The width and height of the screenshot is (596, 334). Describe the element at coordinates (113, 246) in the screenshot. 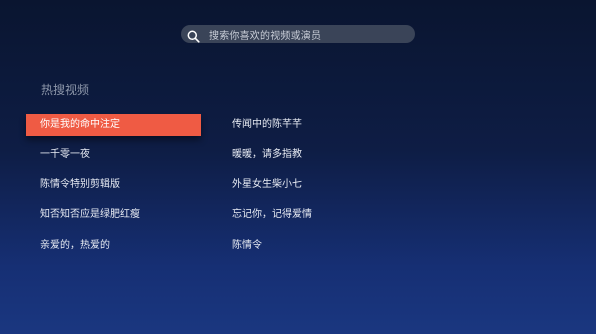

I see `hot-video-item: 亲爱的，热爱的` at that location.